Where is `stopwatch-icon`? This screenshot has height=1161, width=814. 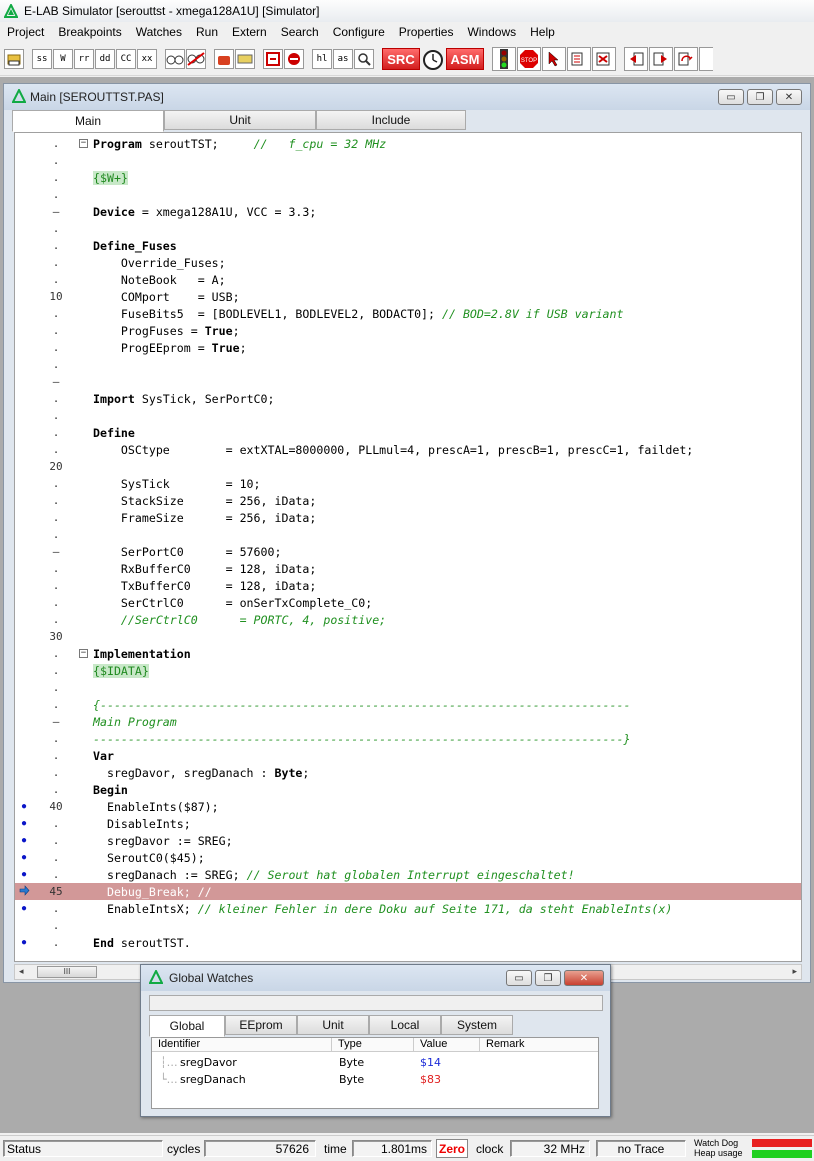 stopwatch-icon is located at coordinates (433, 59).